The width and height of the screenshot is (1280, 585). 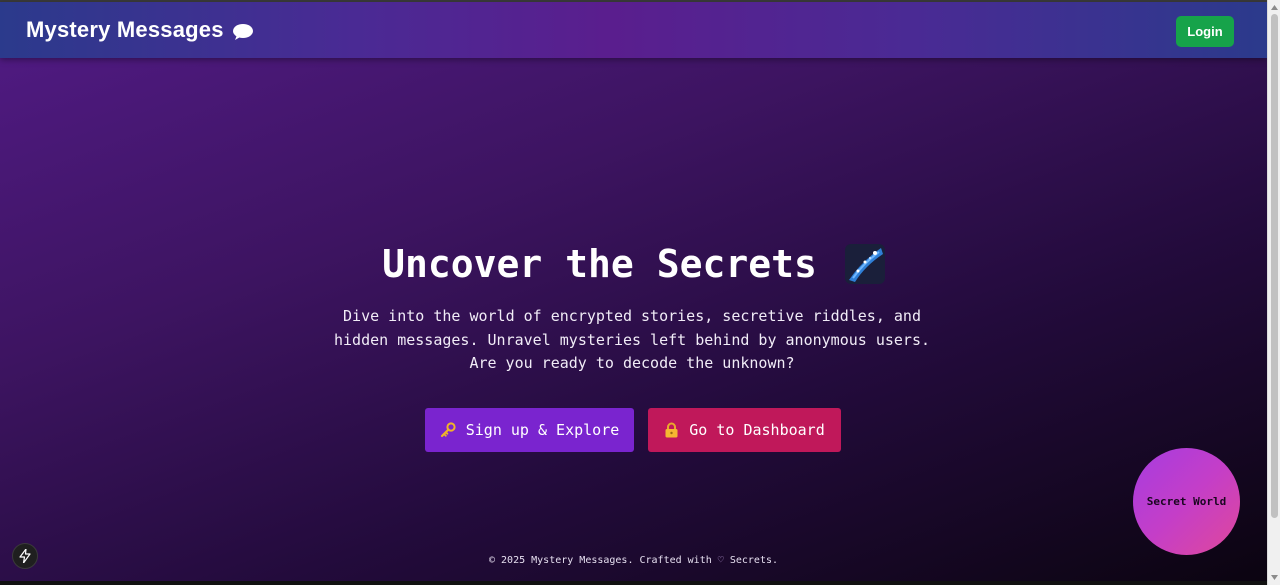 I want to click on shooting-star-icon, so click(x=864, y=264).